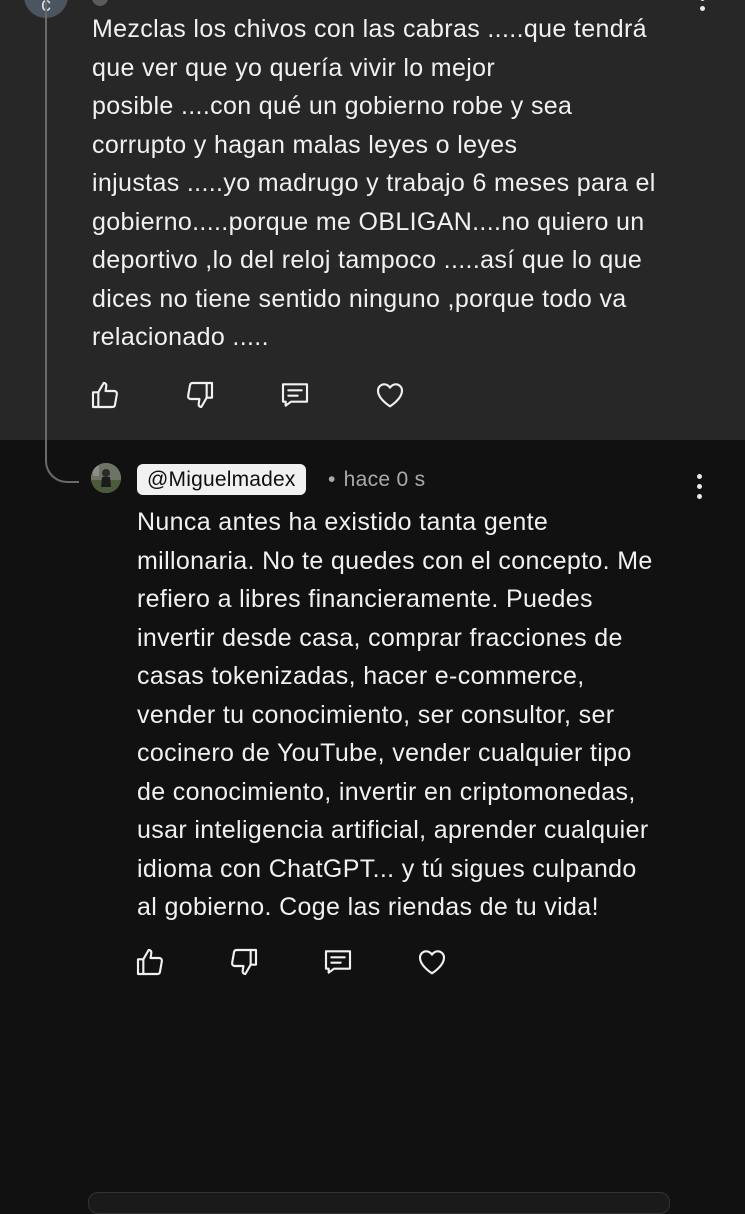 The height and width of the screenshot is (1214, 745). I want to click on comment-actions, so click(278, 395).